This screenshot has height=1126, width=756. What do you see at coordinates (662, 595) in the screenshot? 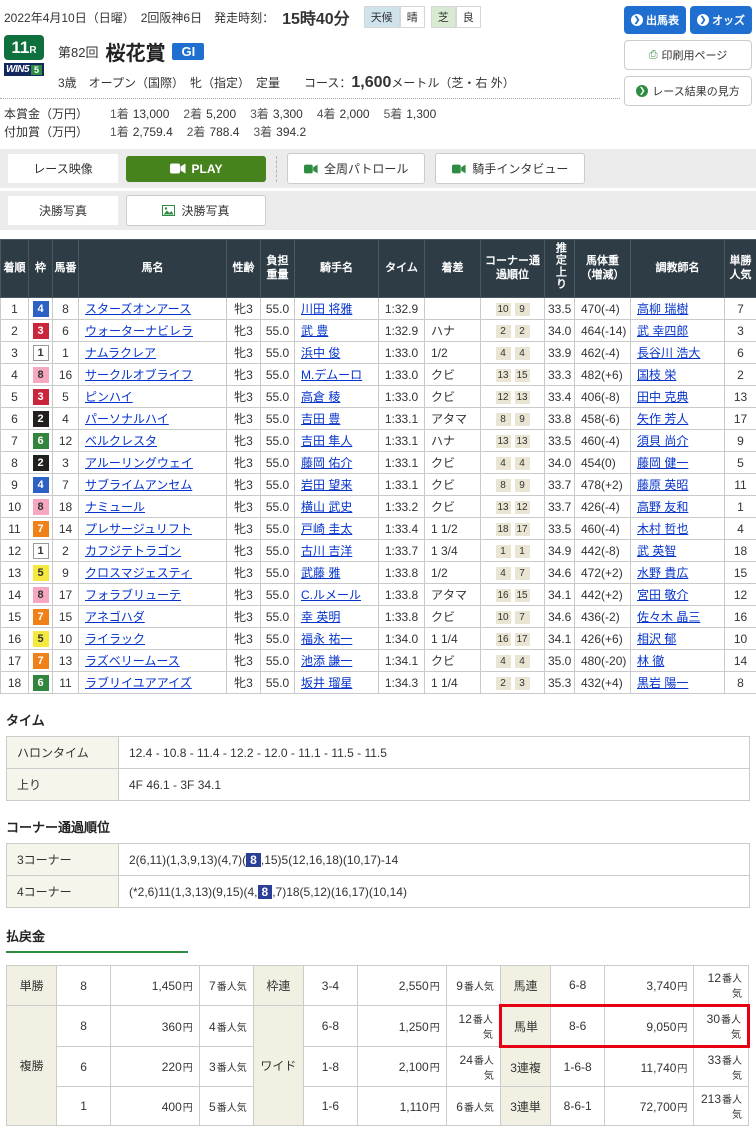
I see `trainer-link: 宮田 敬介` at bounding box center [662, 595].